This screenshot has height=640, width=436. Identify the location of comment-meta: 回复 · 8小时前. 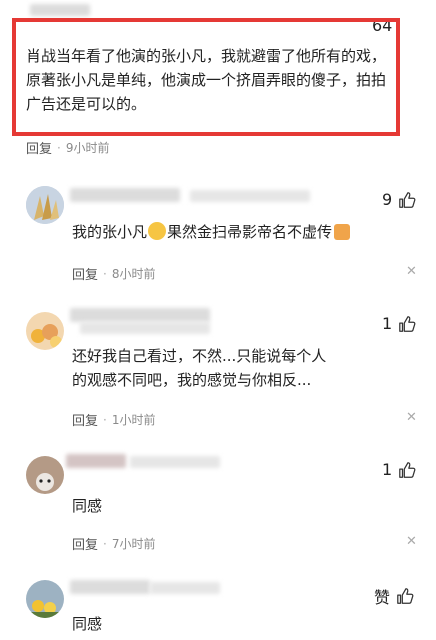
(114, 274).